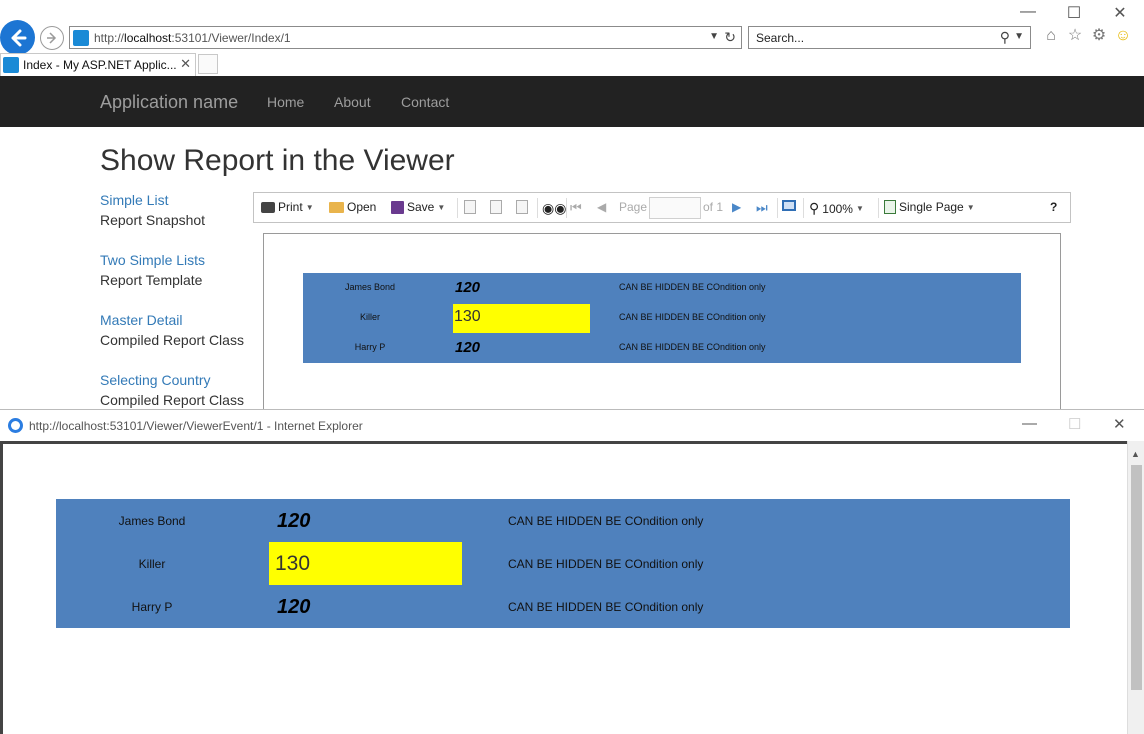 The image size is (1144, 734). I want to click on prev-page-button: ◀, so click(601, 207).